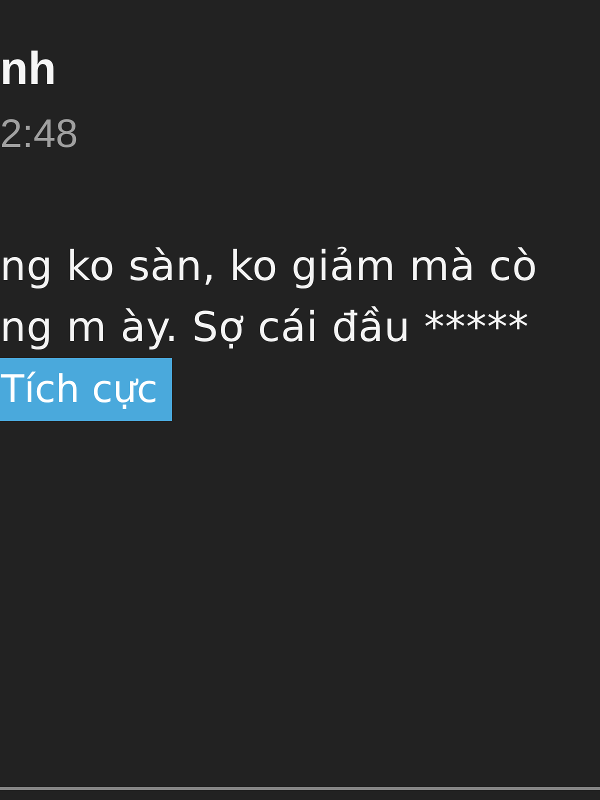 Image resolution: width=600 pixels, height=800 pixels. Describe the element at coordinates (39, 134) in the screenshot. I see `message-time: 2:48` at that location.